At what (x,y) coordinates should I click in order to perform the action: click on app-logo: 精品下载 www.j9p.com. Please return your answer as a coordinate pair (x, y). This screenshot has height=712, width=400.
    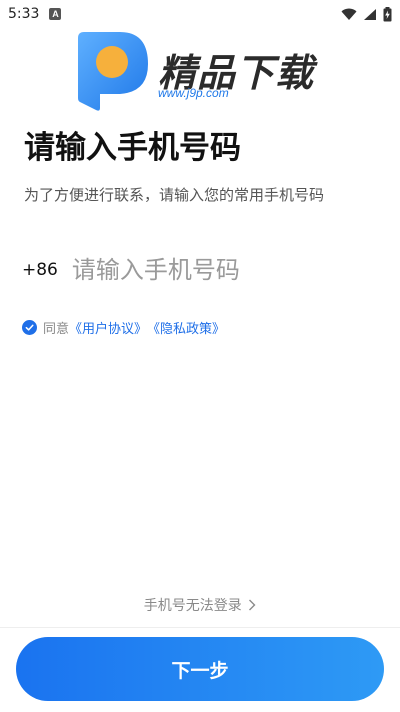
    Looking at the image, I should click on (200, 70).